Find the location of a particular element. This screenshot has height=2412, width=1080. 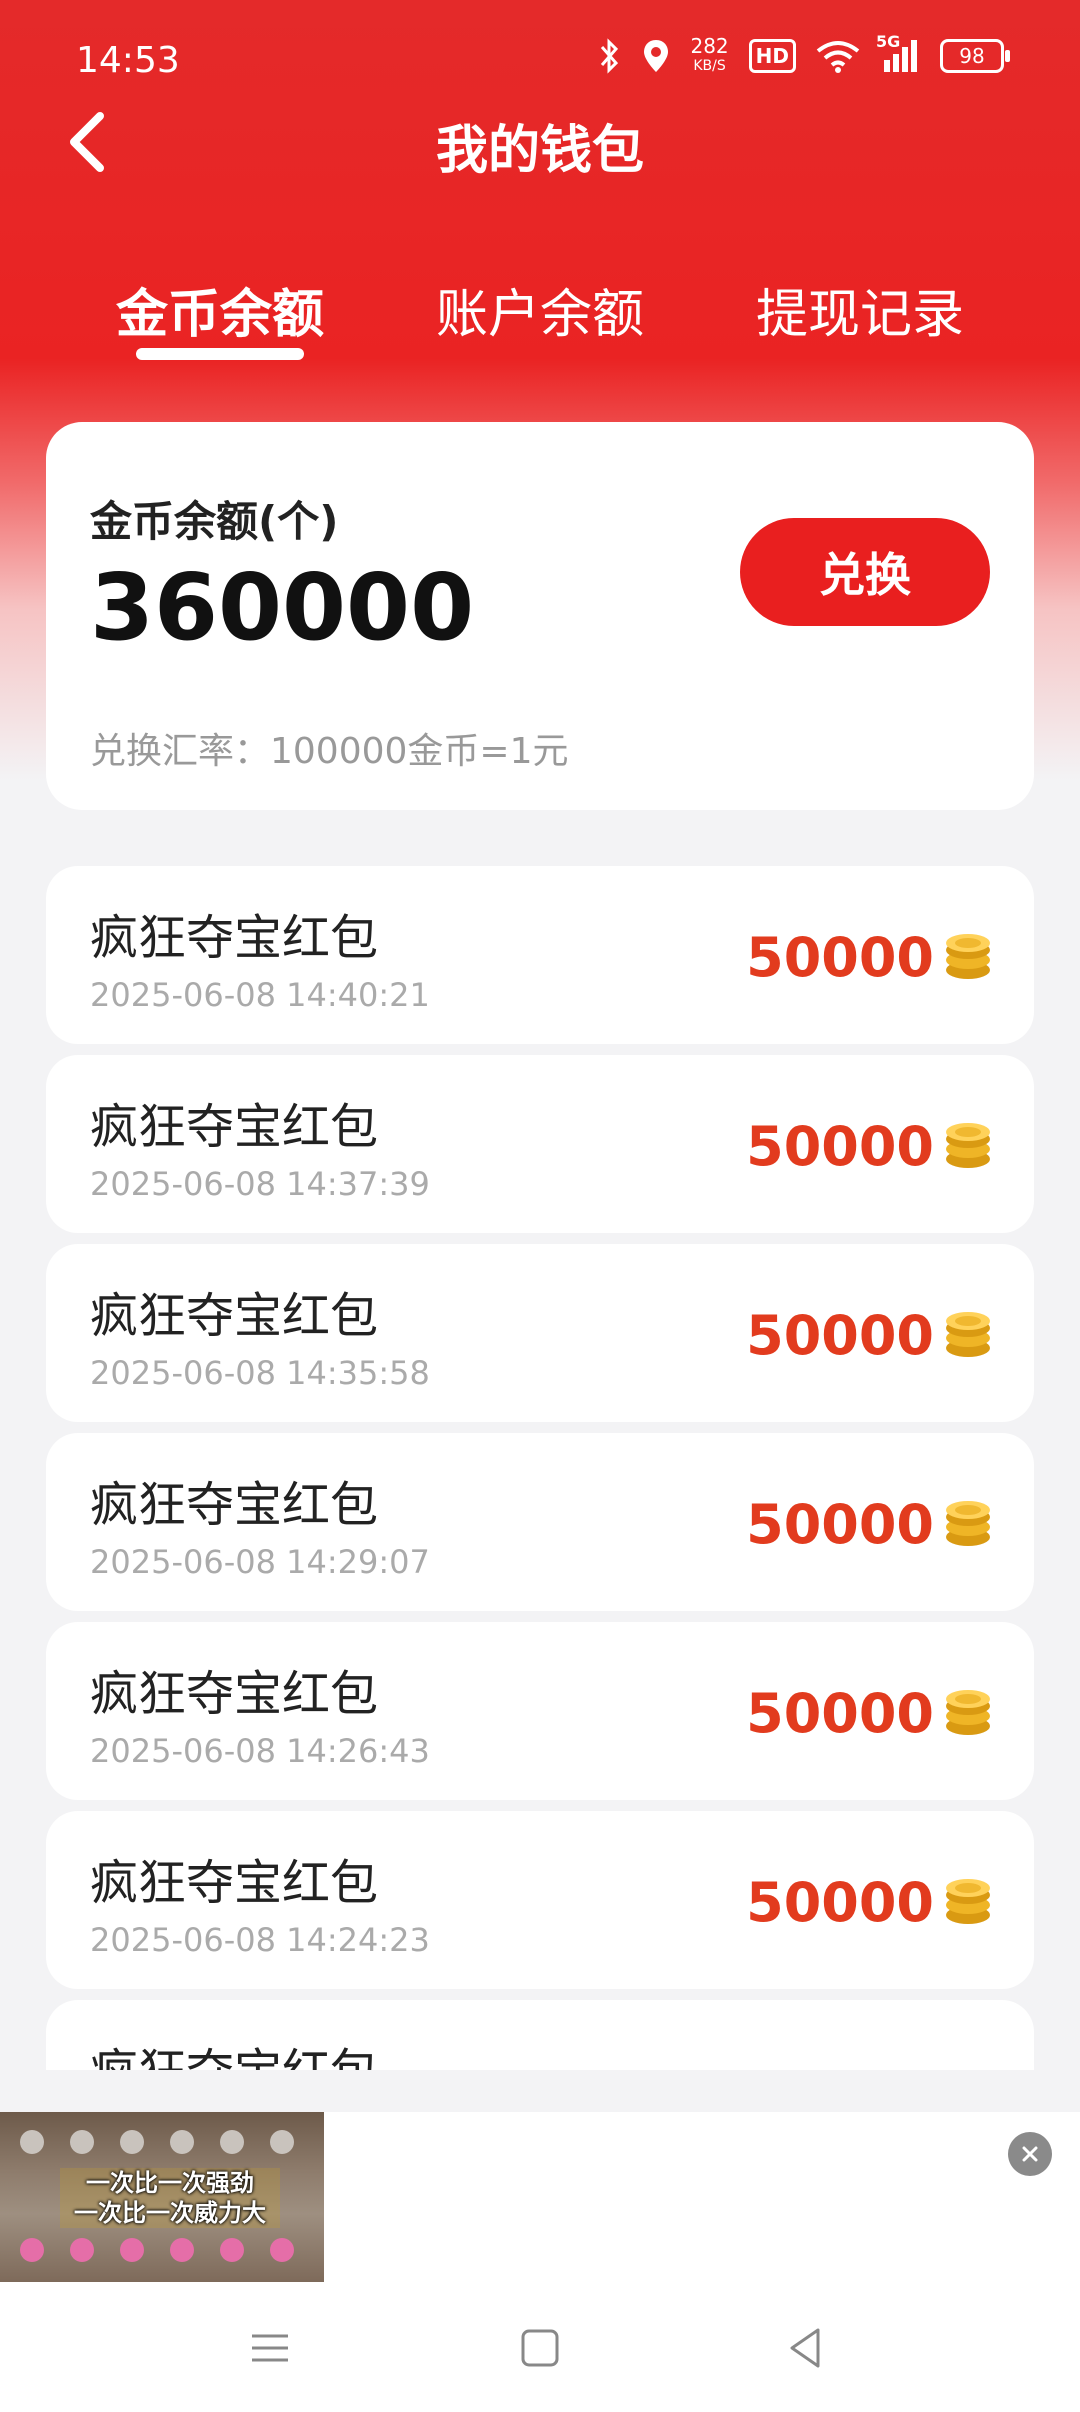

close-icon is located at coordinates (1030, 2154).